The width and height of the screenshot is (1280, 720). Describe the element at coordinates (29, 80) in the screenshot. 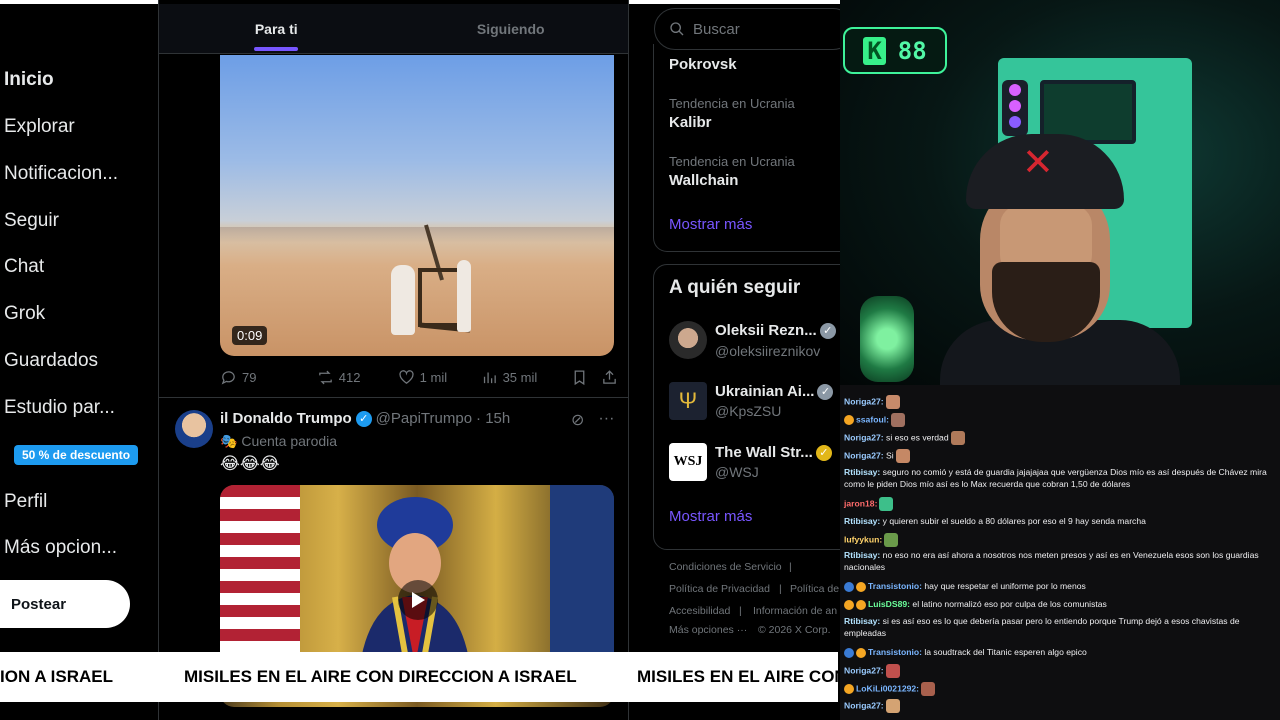

I see `nav-home: Inicio` at that location.